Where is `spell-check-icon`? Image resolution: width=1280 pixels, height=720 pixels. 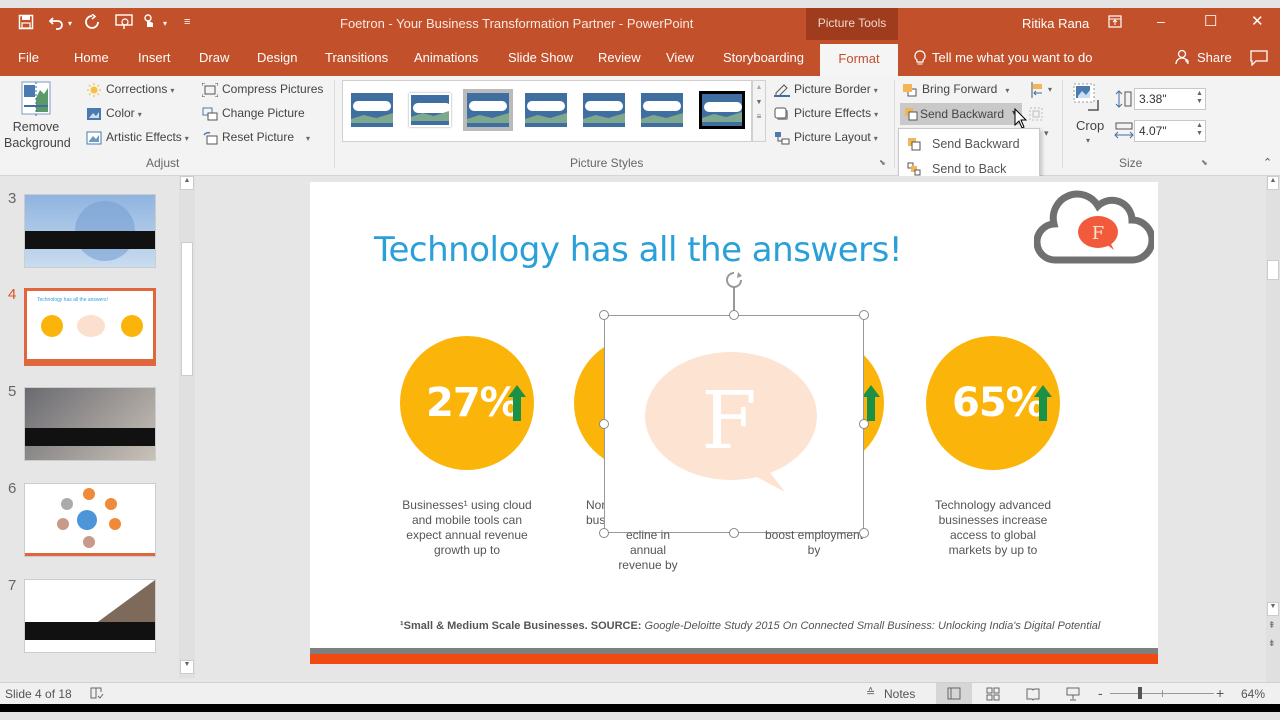 spell-check-icon is located at coordinates (97, 694).